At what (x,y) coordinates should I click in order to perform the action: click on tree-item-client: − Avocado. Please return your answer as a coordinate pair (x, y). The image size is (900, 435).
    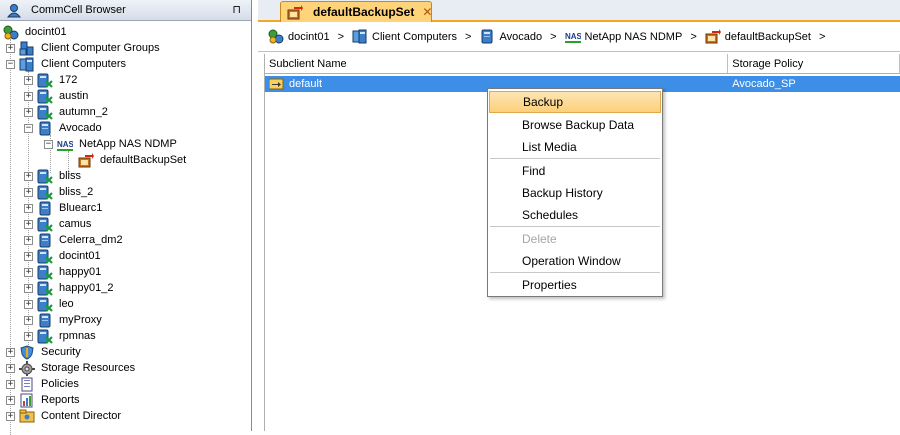
    Looking at the image, I should click on (64, 128).